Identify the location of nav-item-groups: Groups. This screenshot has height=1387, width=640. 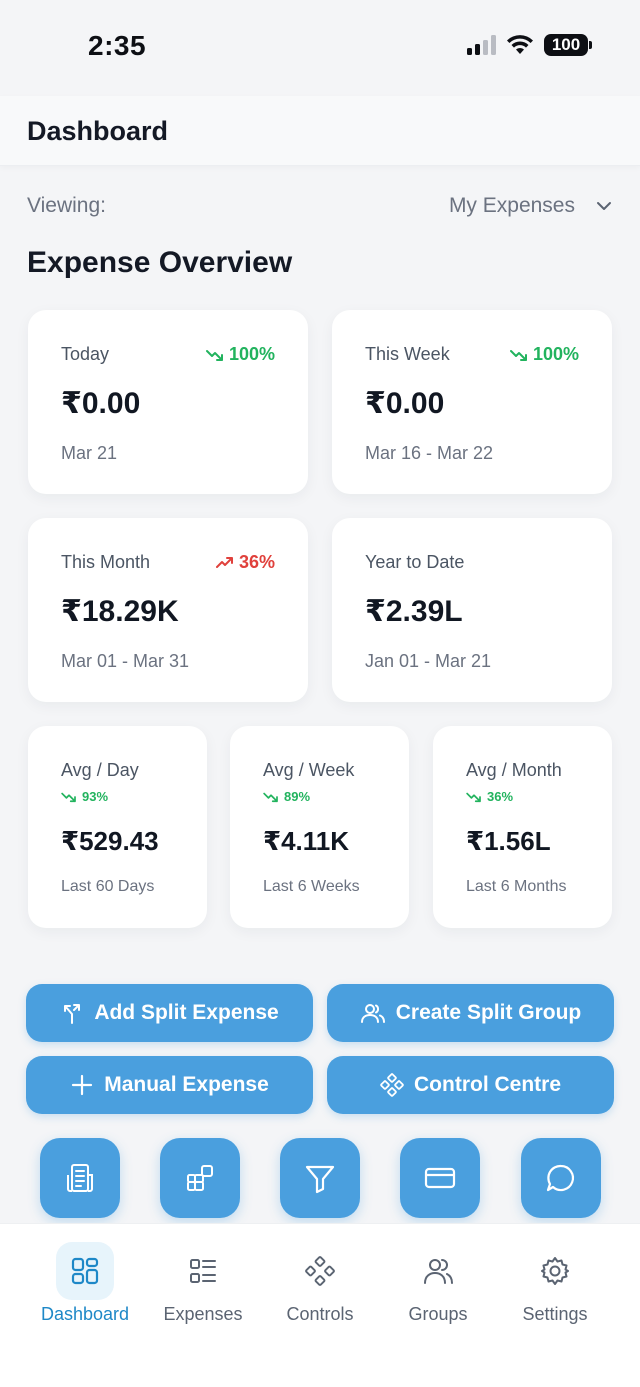
(438, 1279).